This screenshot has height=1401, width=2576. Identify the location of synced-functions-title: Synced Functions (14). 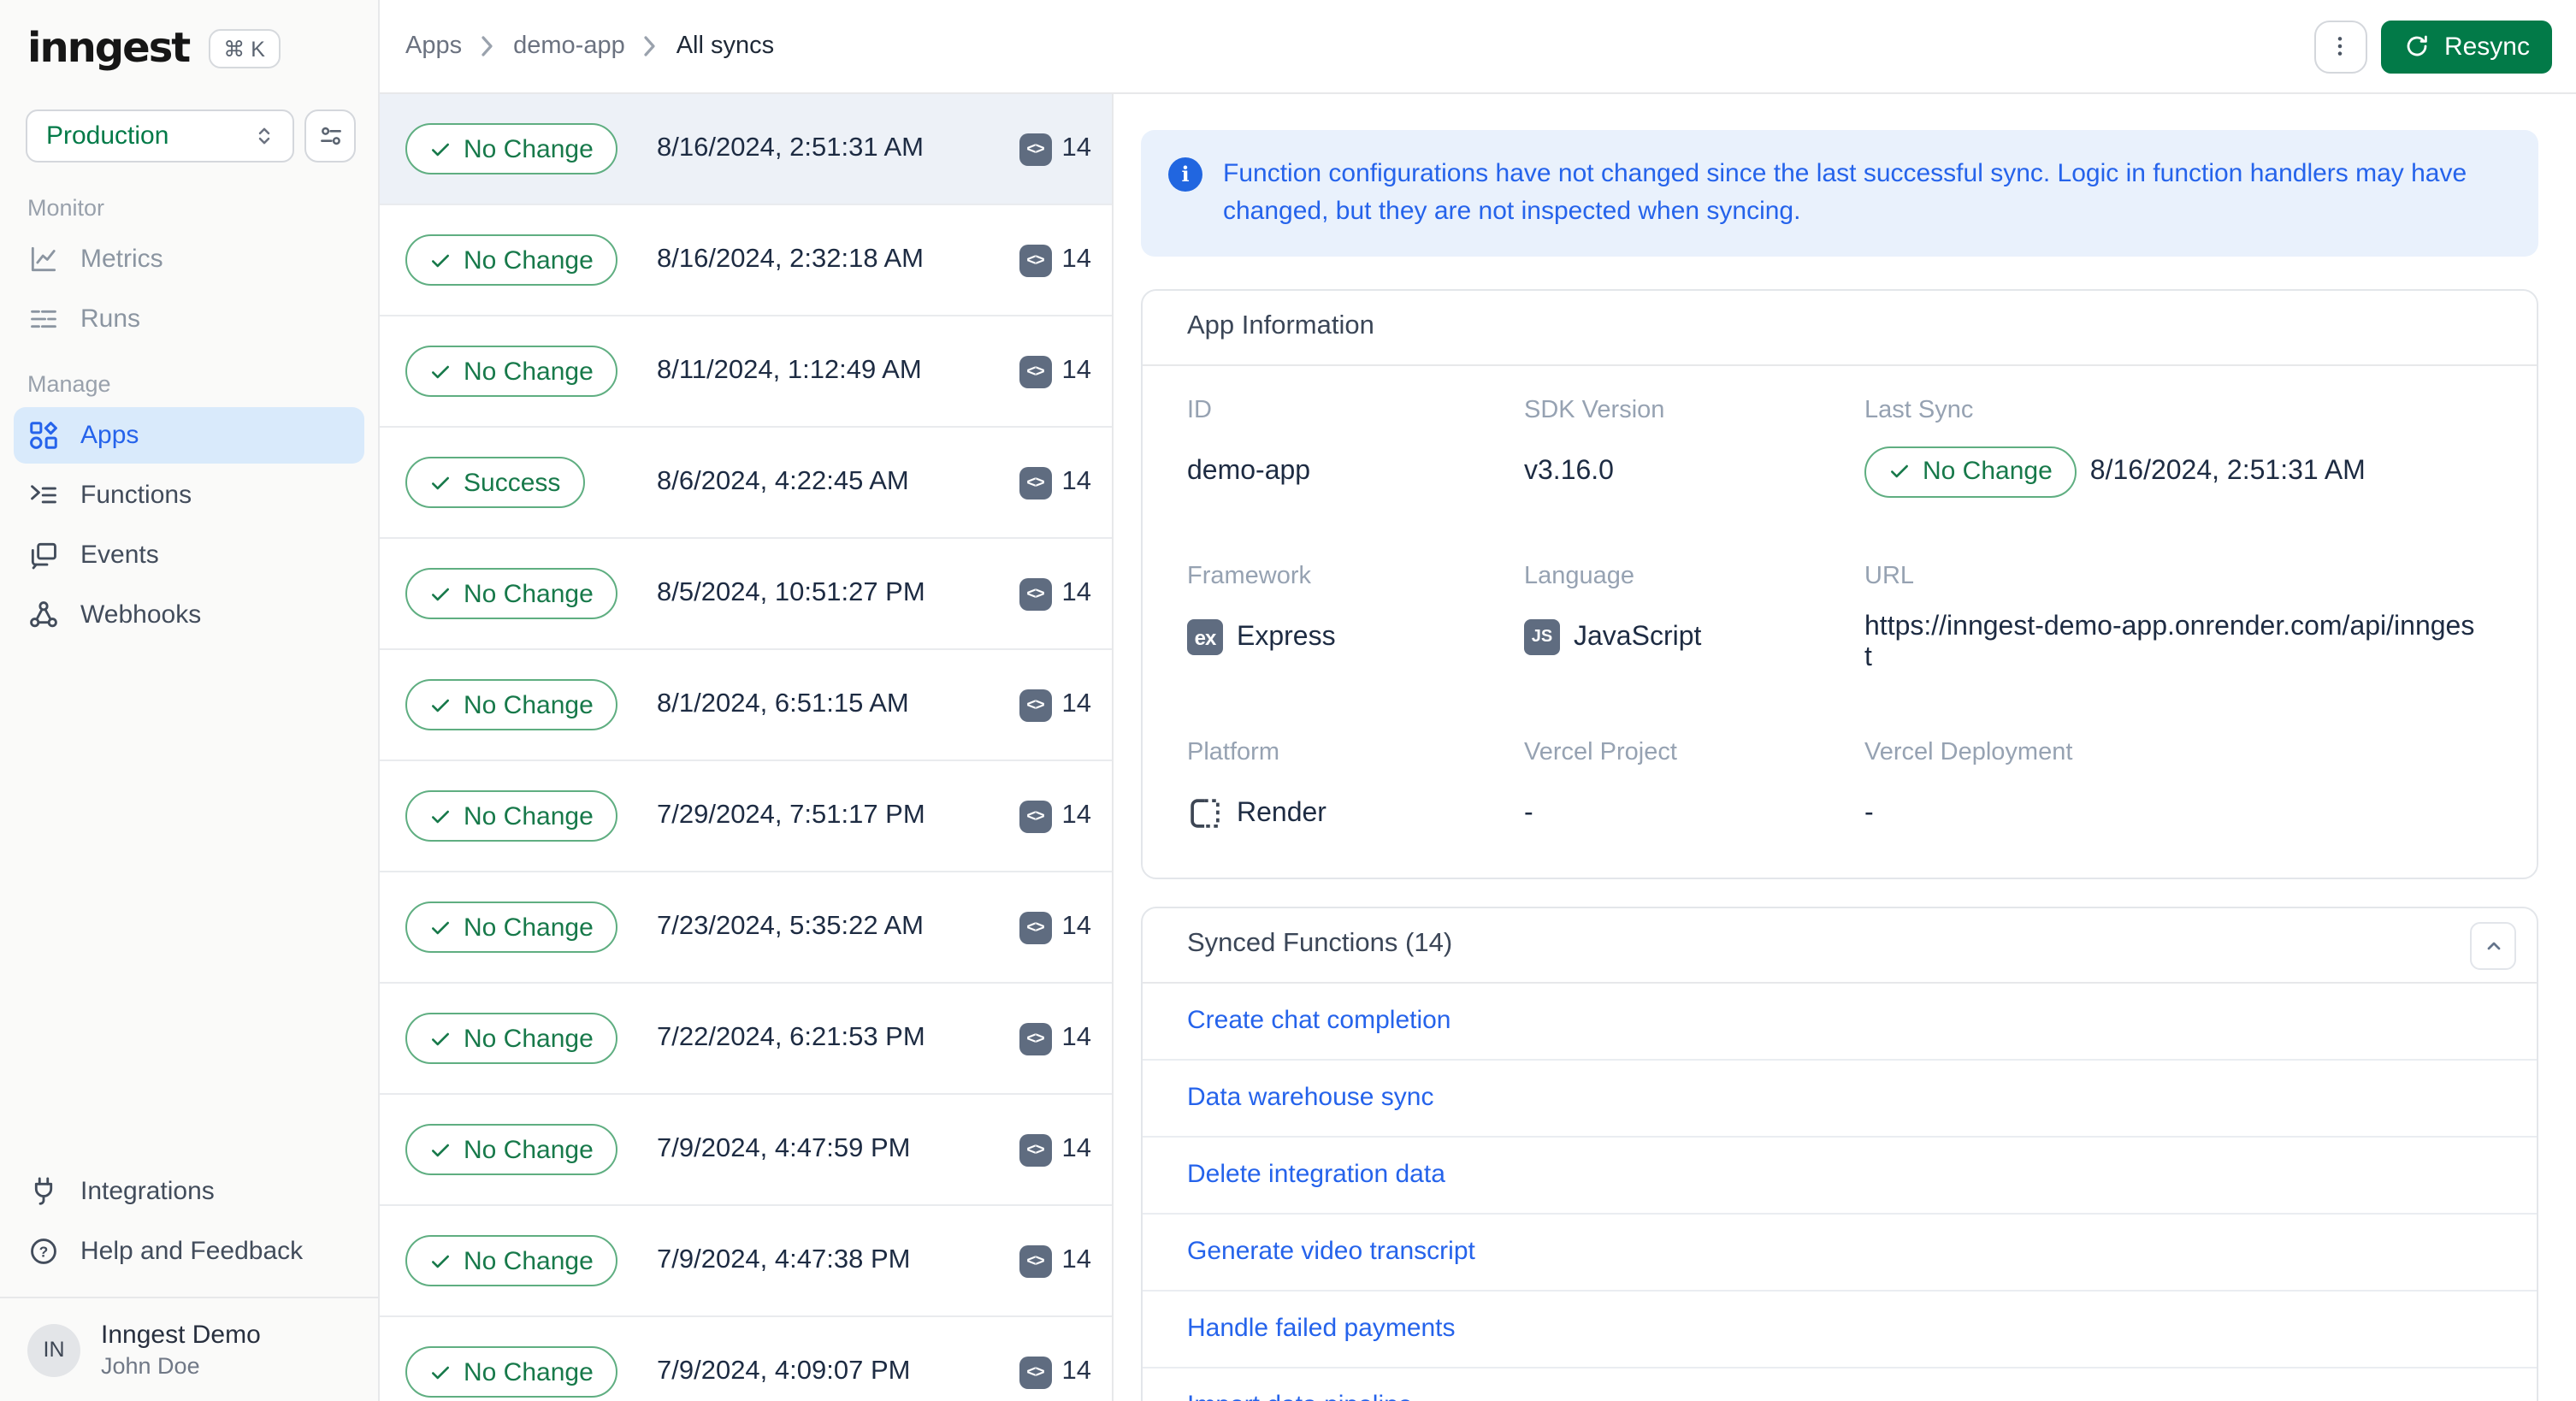
(1320, 943).